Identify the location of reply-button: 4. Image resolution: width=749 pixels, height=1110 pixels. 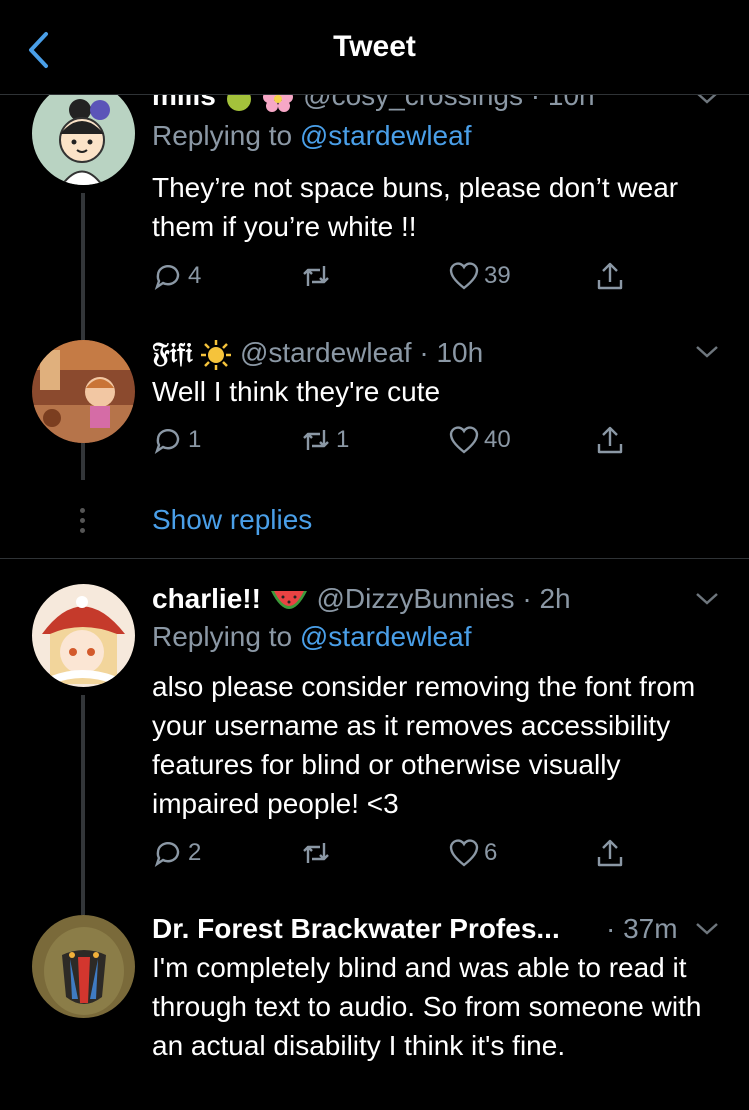
(176, 276).